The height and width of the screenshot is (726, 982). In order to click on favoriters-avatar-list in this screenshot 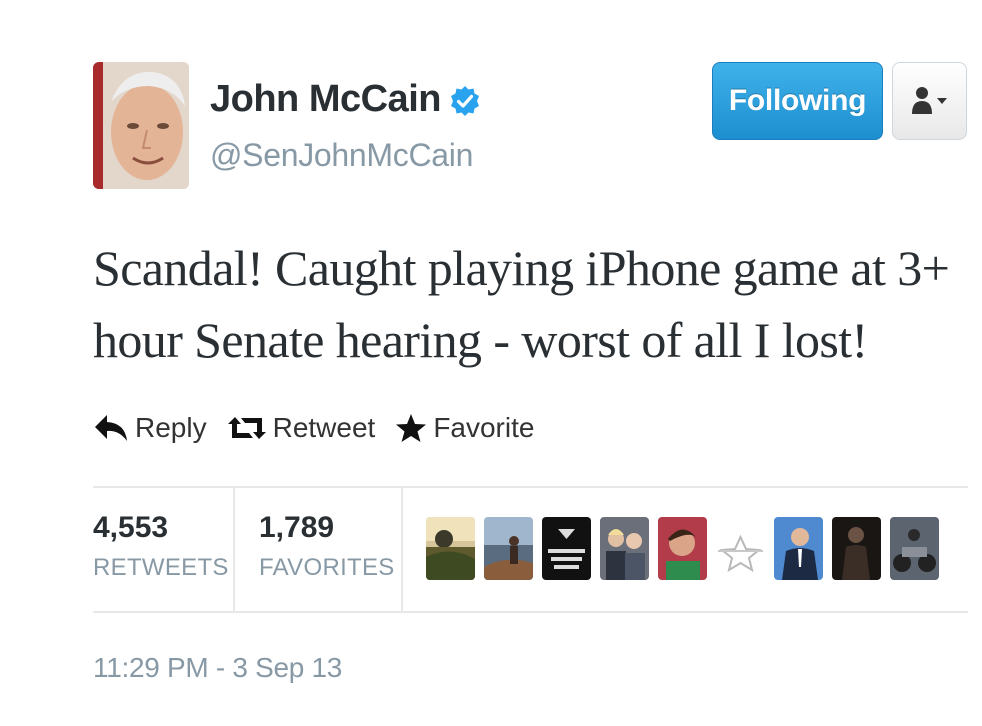, I will do `click(682, 548)`.